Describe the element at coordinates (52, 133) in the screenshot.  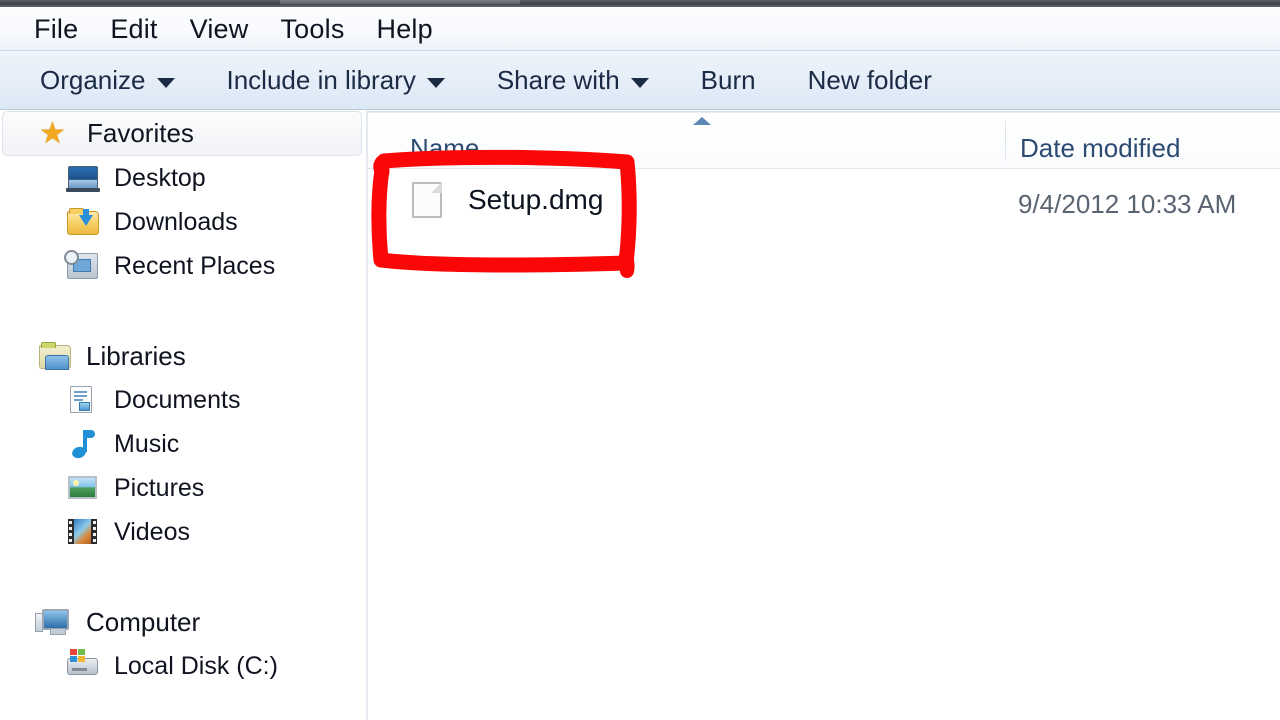
I see `star-icon: ★` at that location.